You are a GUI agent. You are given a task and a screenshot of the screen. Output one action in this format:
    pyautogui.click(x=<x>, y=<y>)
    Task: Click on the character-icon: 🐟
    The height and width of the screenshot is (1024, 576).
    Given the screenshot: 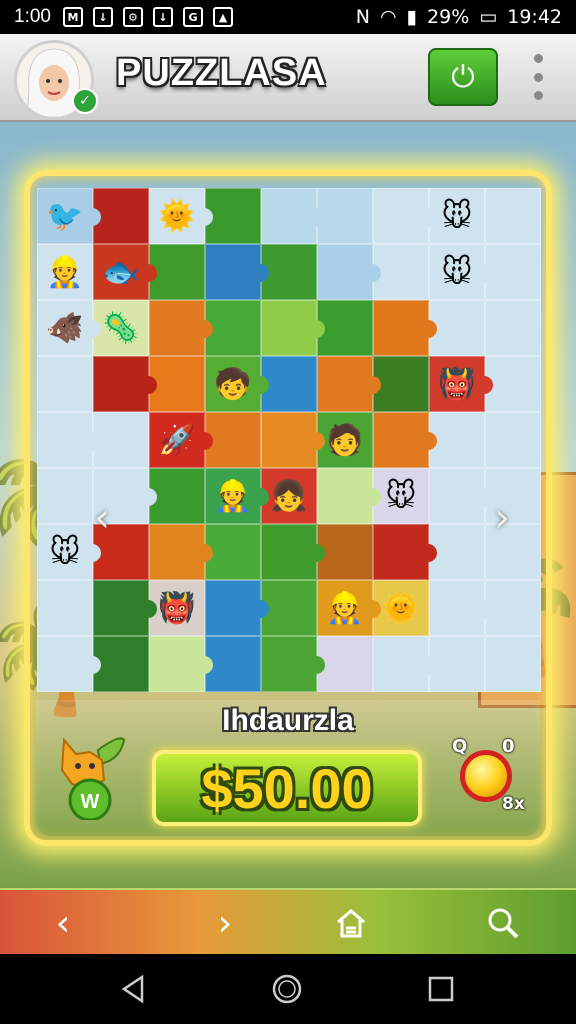 What is the action you would take?
    pyautogui.click(x=121, y=272)
    